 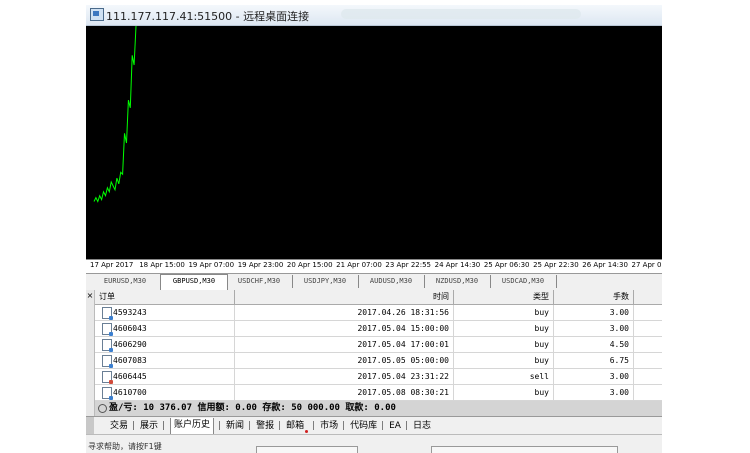 I want to click on order-row: 4593243 2017.04.26 18:31:56 buy 3.00, so click(x=378, y=313).